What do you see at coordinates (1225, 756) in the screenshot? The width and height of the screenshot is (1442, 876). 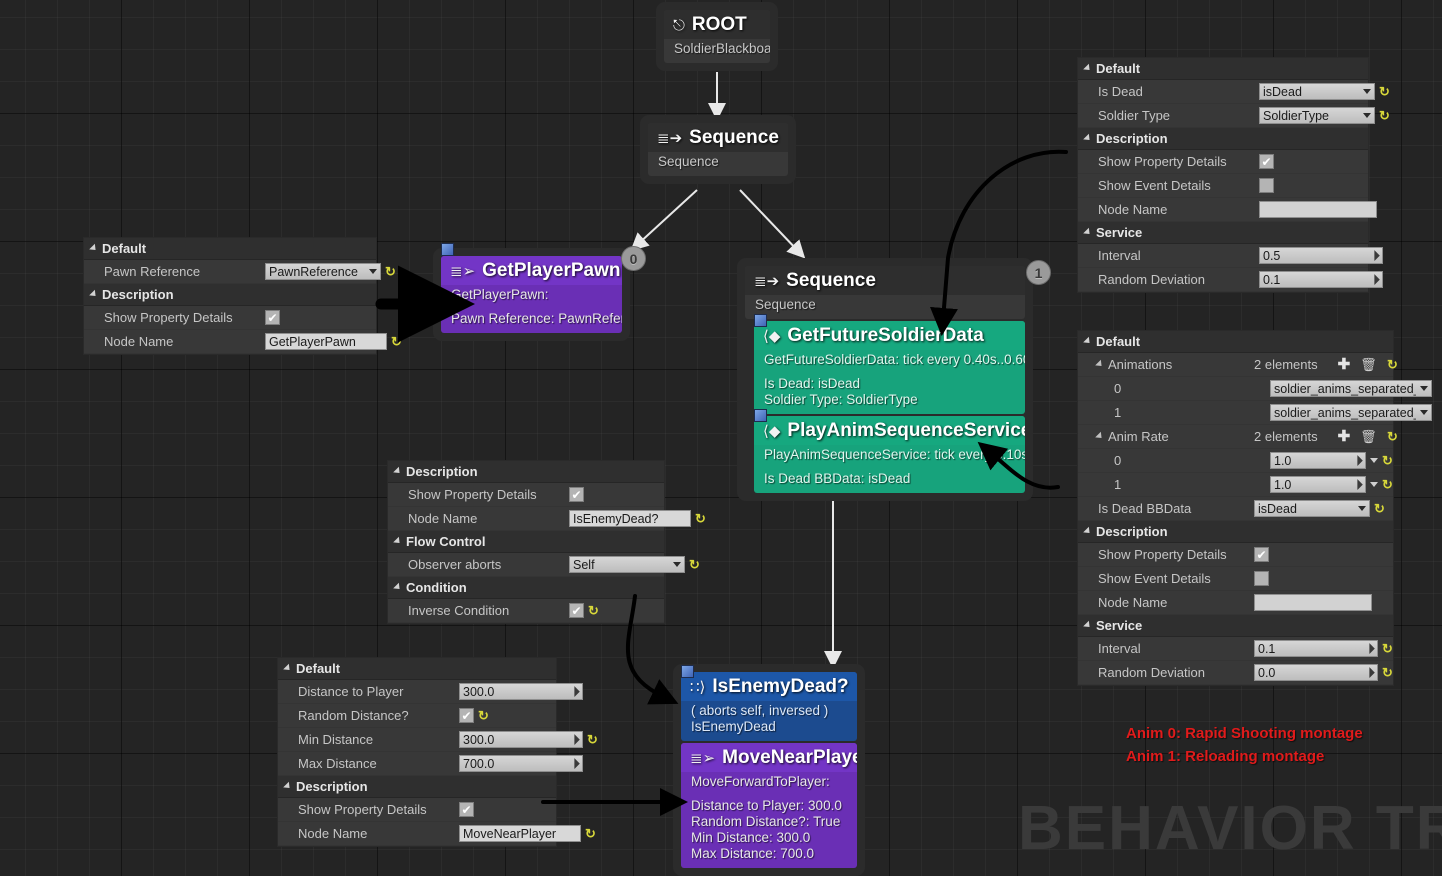 I see `annotation-anim1: Anim 1: Reloading montage` at bounding box center [1225, 756].